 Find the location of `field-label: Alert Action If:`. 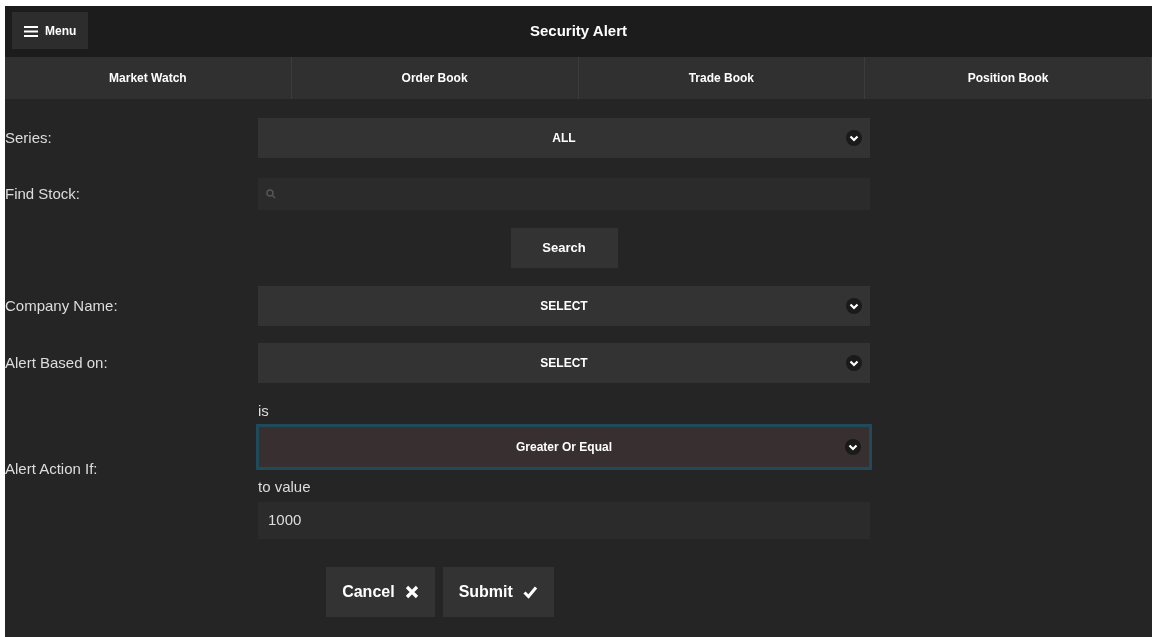

field-label: Alert Action If: is located at coordinates (51, 469).